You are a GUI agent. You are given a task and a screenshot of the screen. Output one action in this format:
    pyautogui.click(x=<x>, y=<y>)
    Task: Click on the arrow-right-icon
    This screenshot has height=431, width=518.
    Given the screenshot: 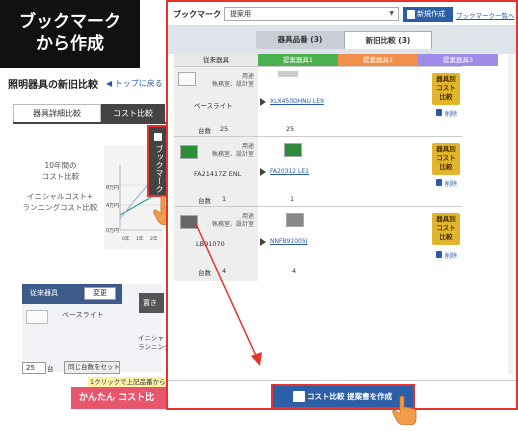 What is the action you would take?
    pyautogui.click(x=263, y=242)
    